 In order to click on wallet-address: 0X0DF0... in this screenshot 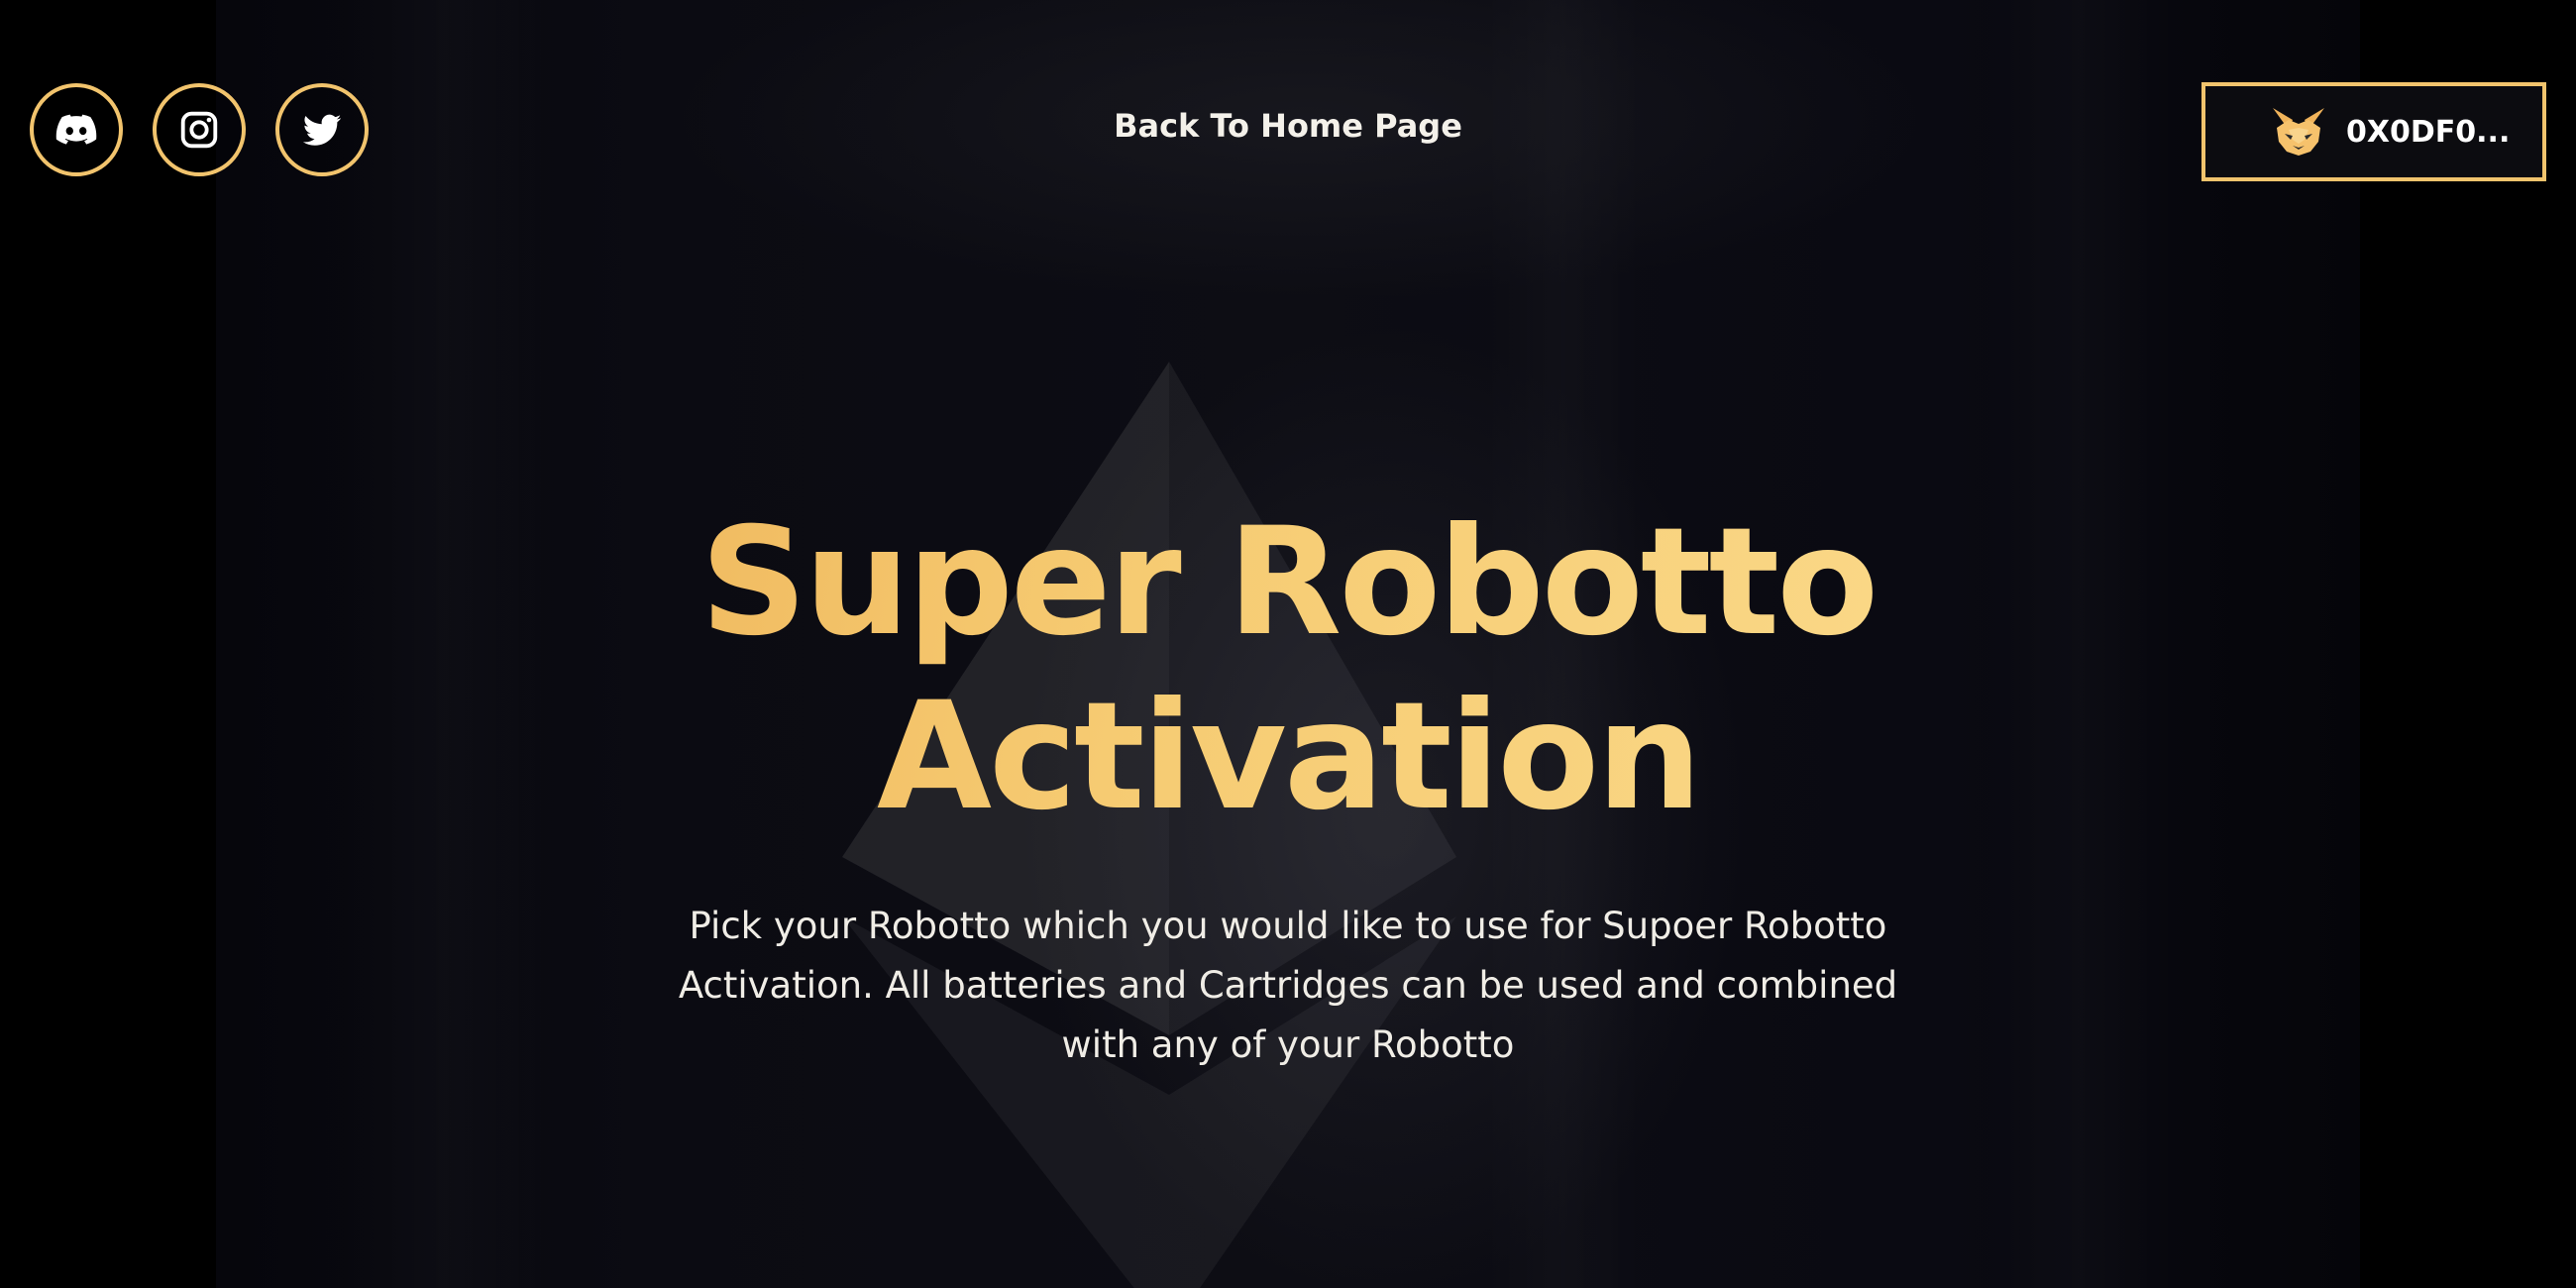, I will do `click(2429, 132)`.